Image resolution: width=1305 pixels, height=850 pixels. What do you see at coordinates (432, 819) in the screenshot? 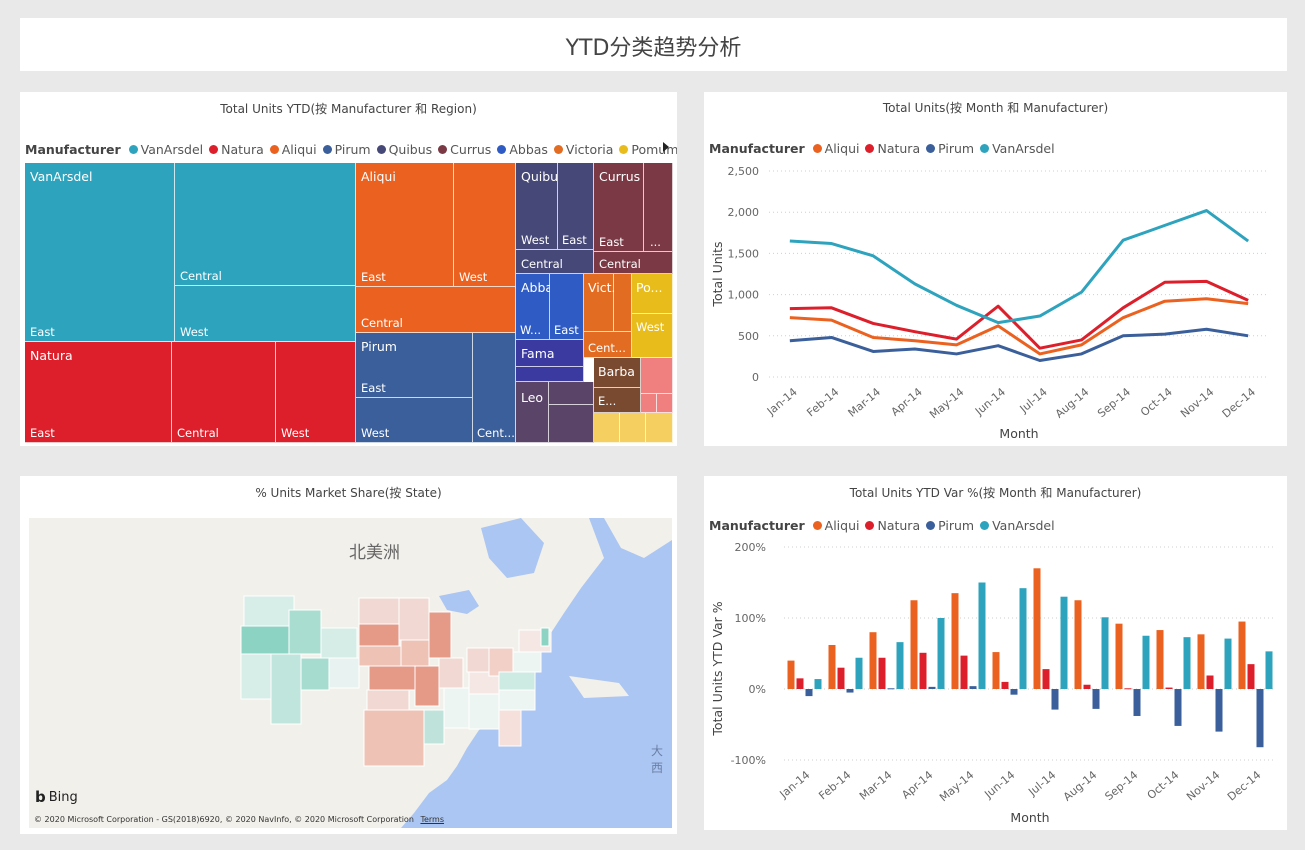
I see `terms-link: Terms` at bounding box center [432, 819].